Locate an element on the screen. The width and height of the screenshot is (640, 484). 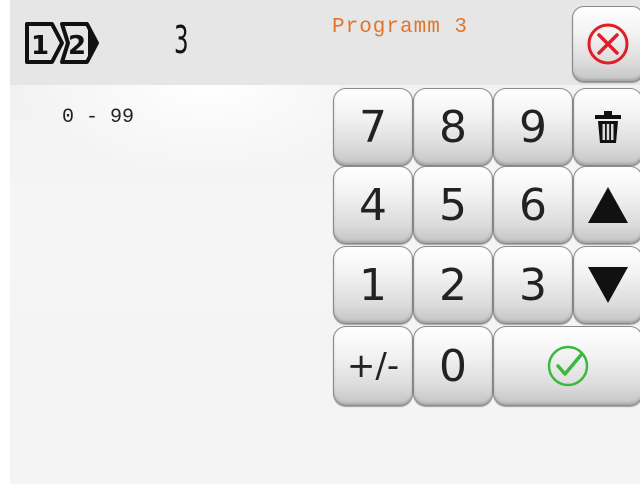
cancel-x-icon is located at coordinates (608, 44).